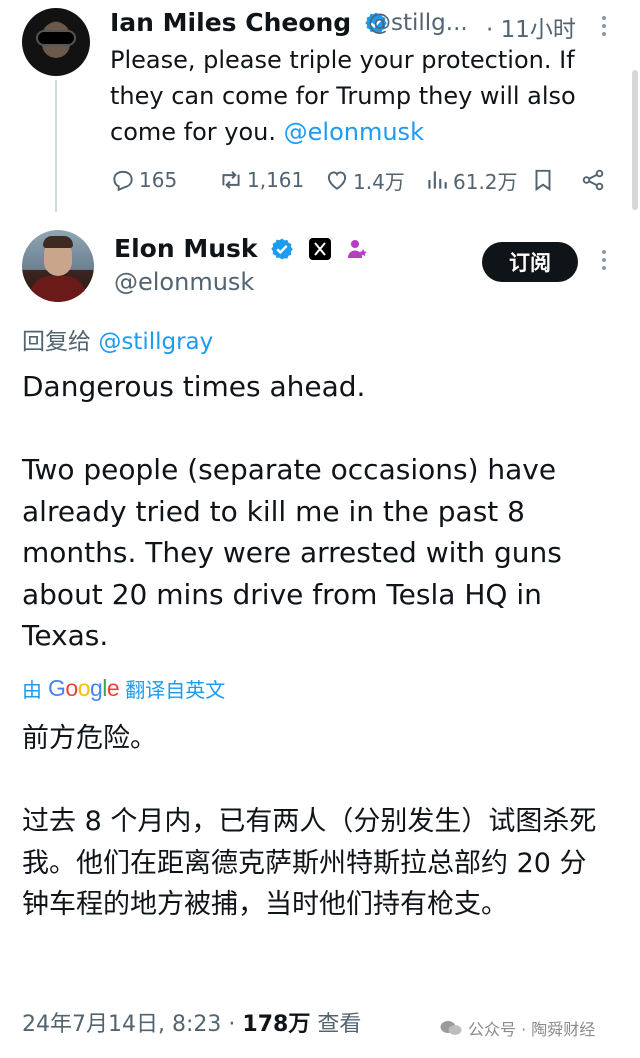 This screenshot has height=1058, width=640. I want to click on views-count: 61.2万, so click(485, 181).